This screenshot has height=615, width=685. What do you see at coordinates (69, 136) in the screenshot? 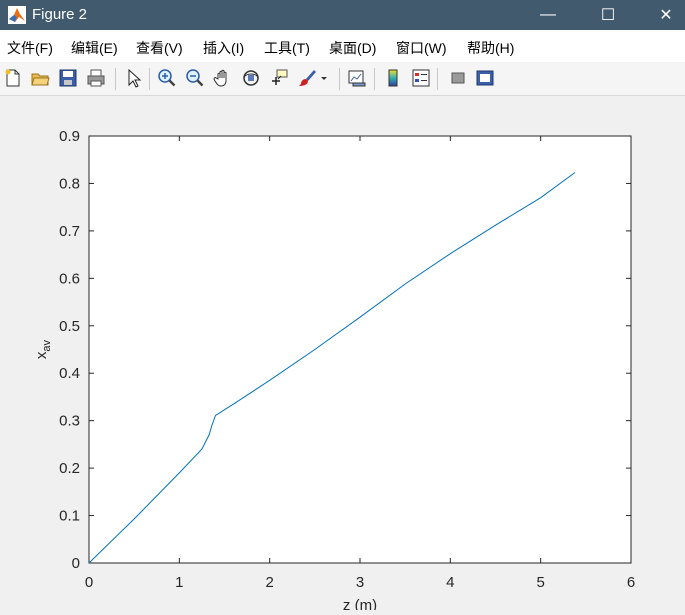
I see `y-tick-label: 0.9` at bounding box center [69, 136].